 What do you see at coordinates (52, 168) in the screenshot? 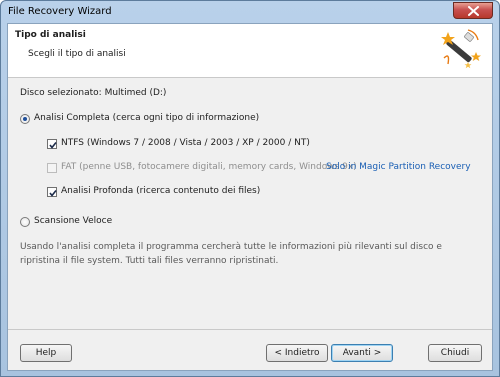
I see `fat-checkbox` at bounding box center [52, 168].